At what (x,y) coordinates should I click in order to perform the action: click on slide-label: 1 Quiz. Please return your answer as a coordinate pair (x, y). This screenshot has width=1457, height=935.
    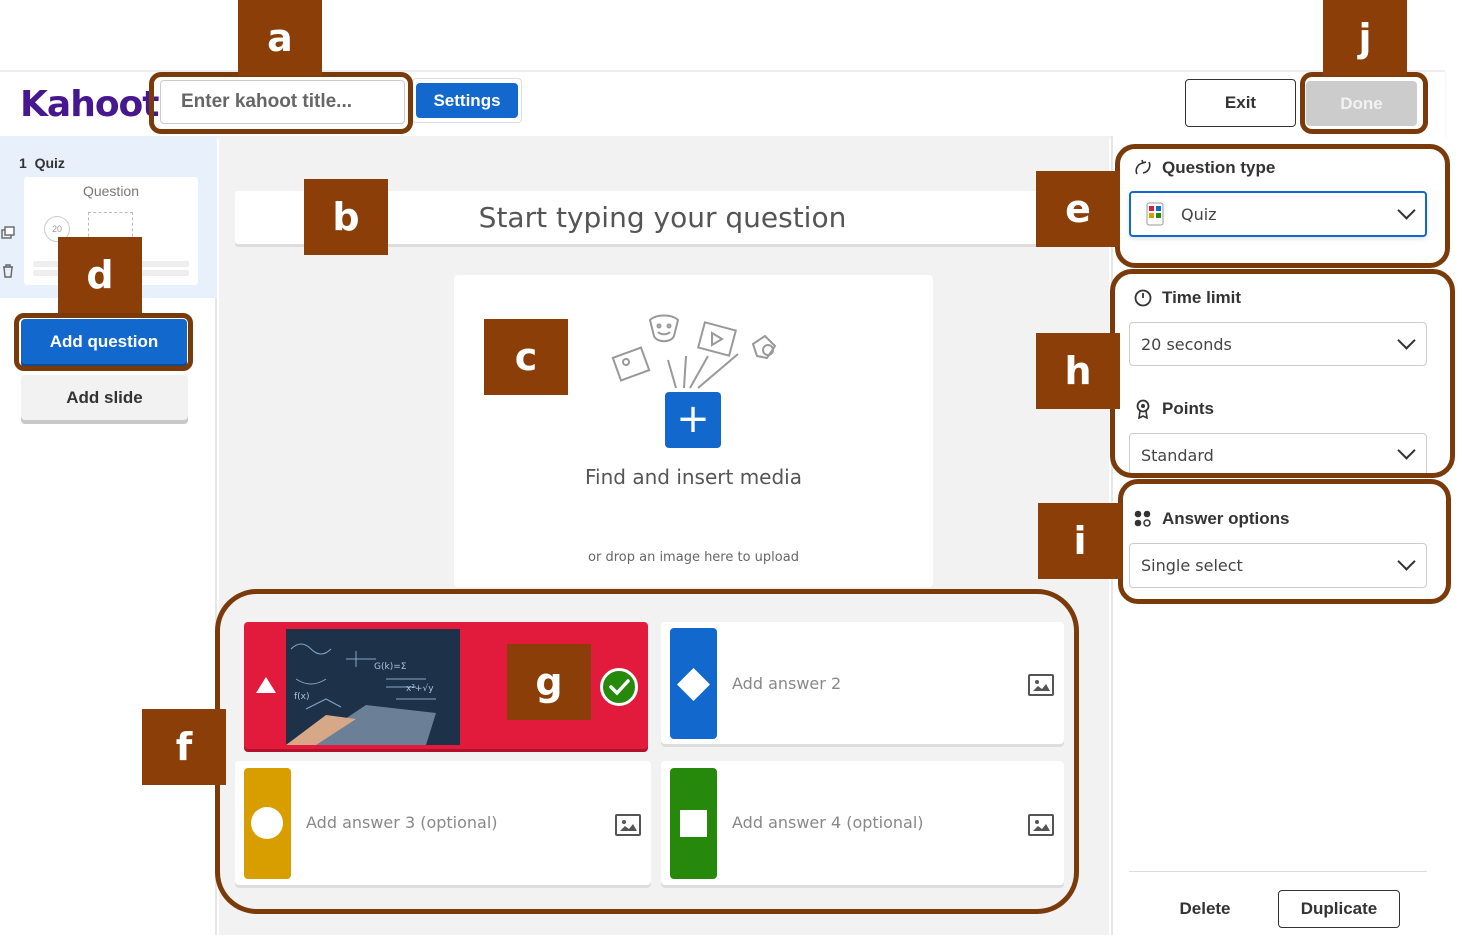
    Looking at the image, I should click on (42, 163).